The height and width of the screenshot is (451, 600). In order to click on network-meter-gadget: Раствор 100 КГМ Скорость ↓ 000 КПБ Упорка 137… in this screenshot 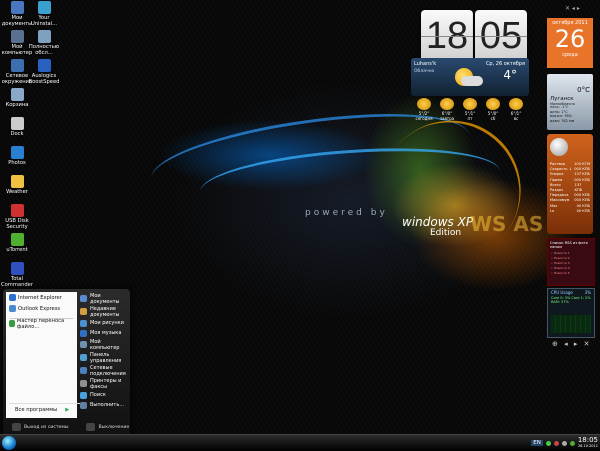, I will do `click(570, 184)`.